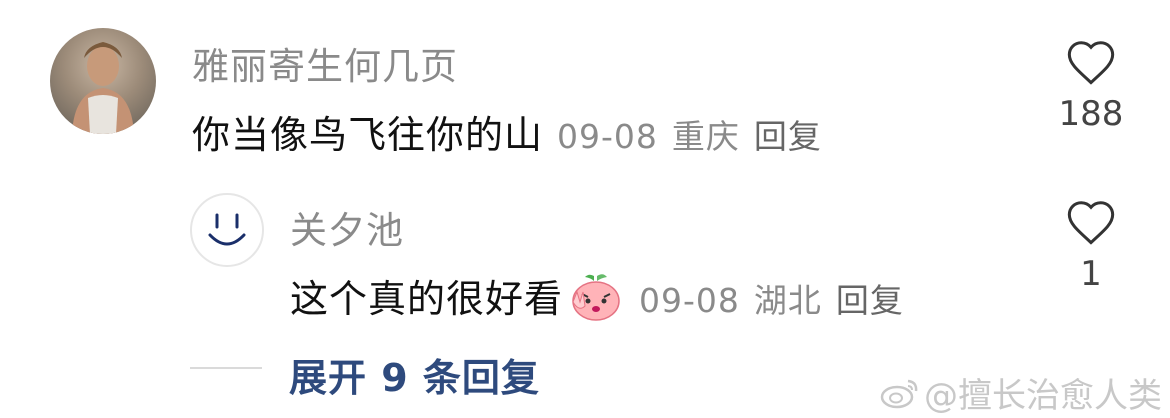 The height and width of the screenshot is (418, 1170). Describe the element at coordinates (103, 88) in the screenshot. I see `portrait-photo-icon` at that location.